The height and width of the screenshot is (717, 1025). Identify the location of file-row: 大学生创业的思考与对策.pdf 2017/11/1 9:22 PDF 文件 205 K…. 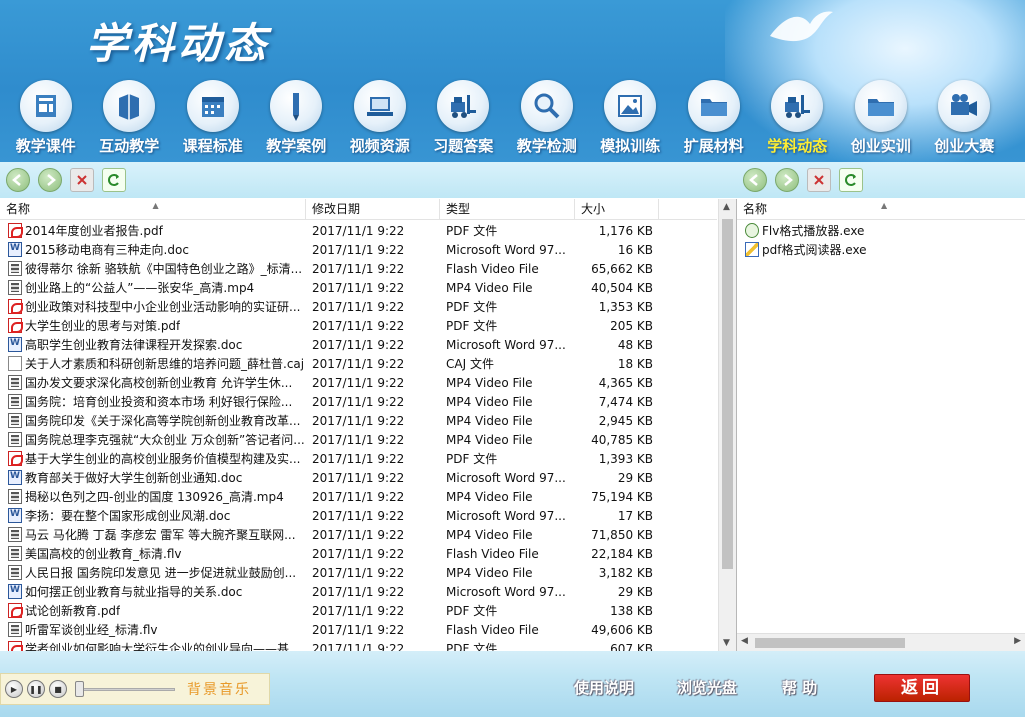
(329, 325).